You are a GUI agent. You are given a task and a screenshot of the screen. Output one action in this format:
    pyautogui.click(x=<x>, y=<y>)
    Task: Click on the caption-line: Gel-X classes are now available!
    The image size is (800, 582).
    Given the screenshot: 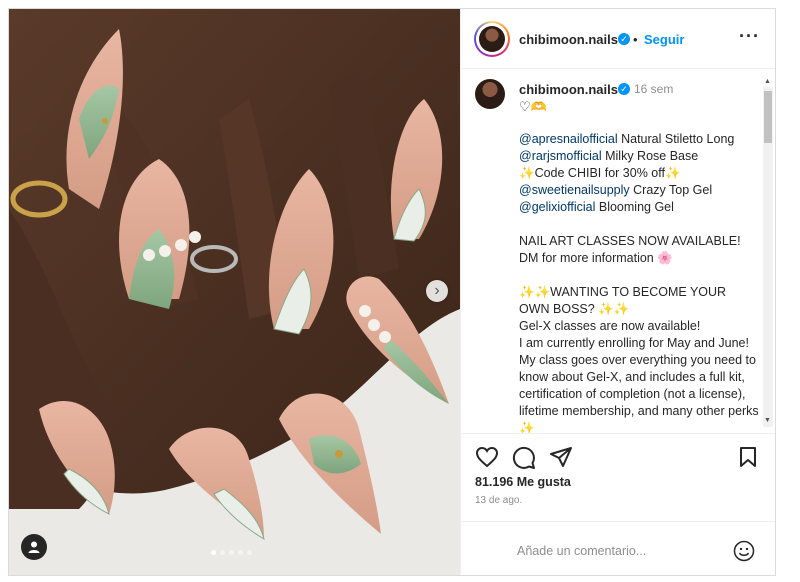 What is the action you would take?
    pyautogui.click(x=639, y=326)
    